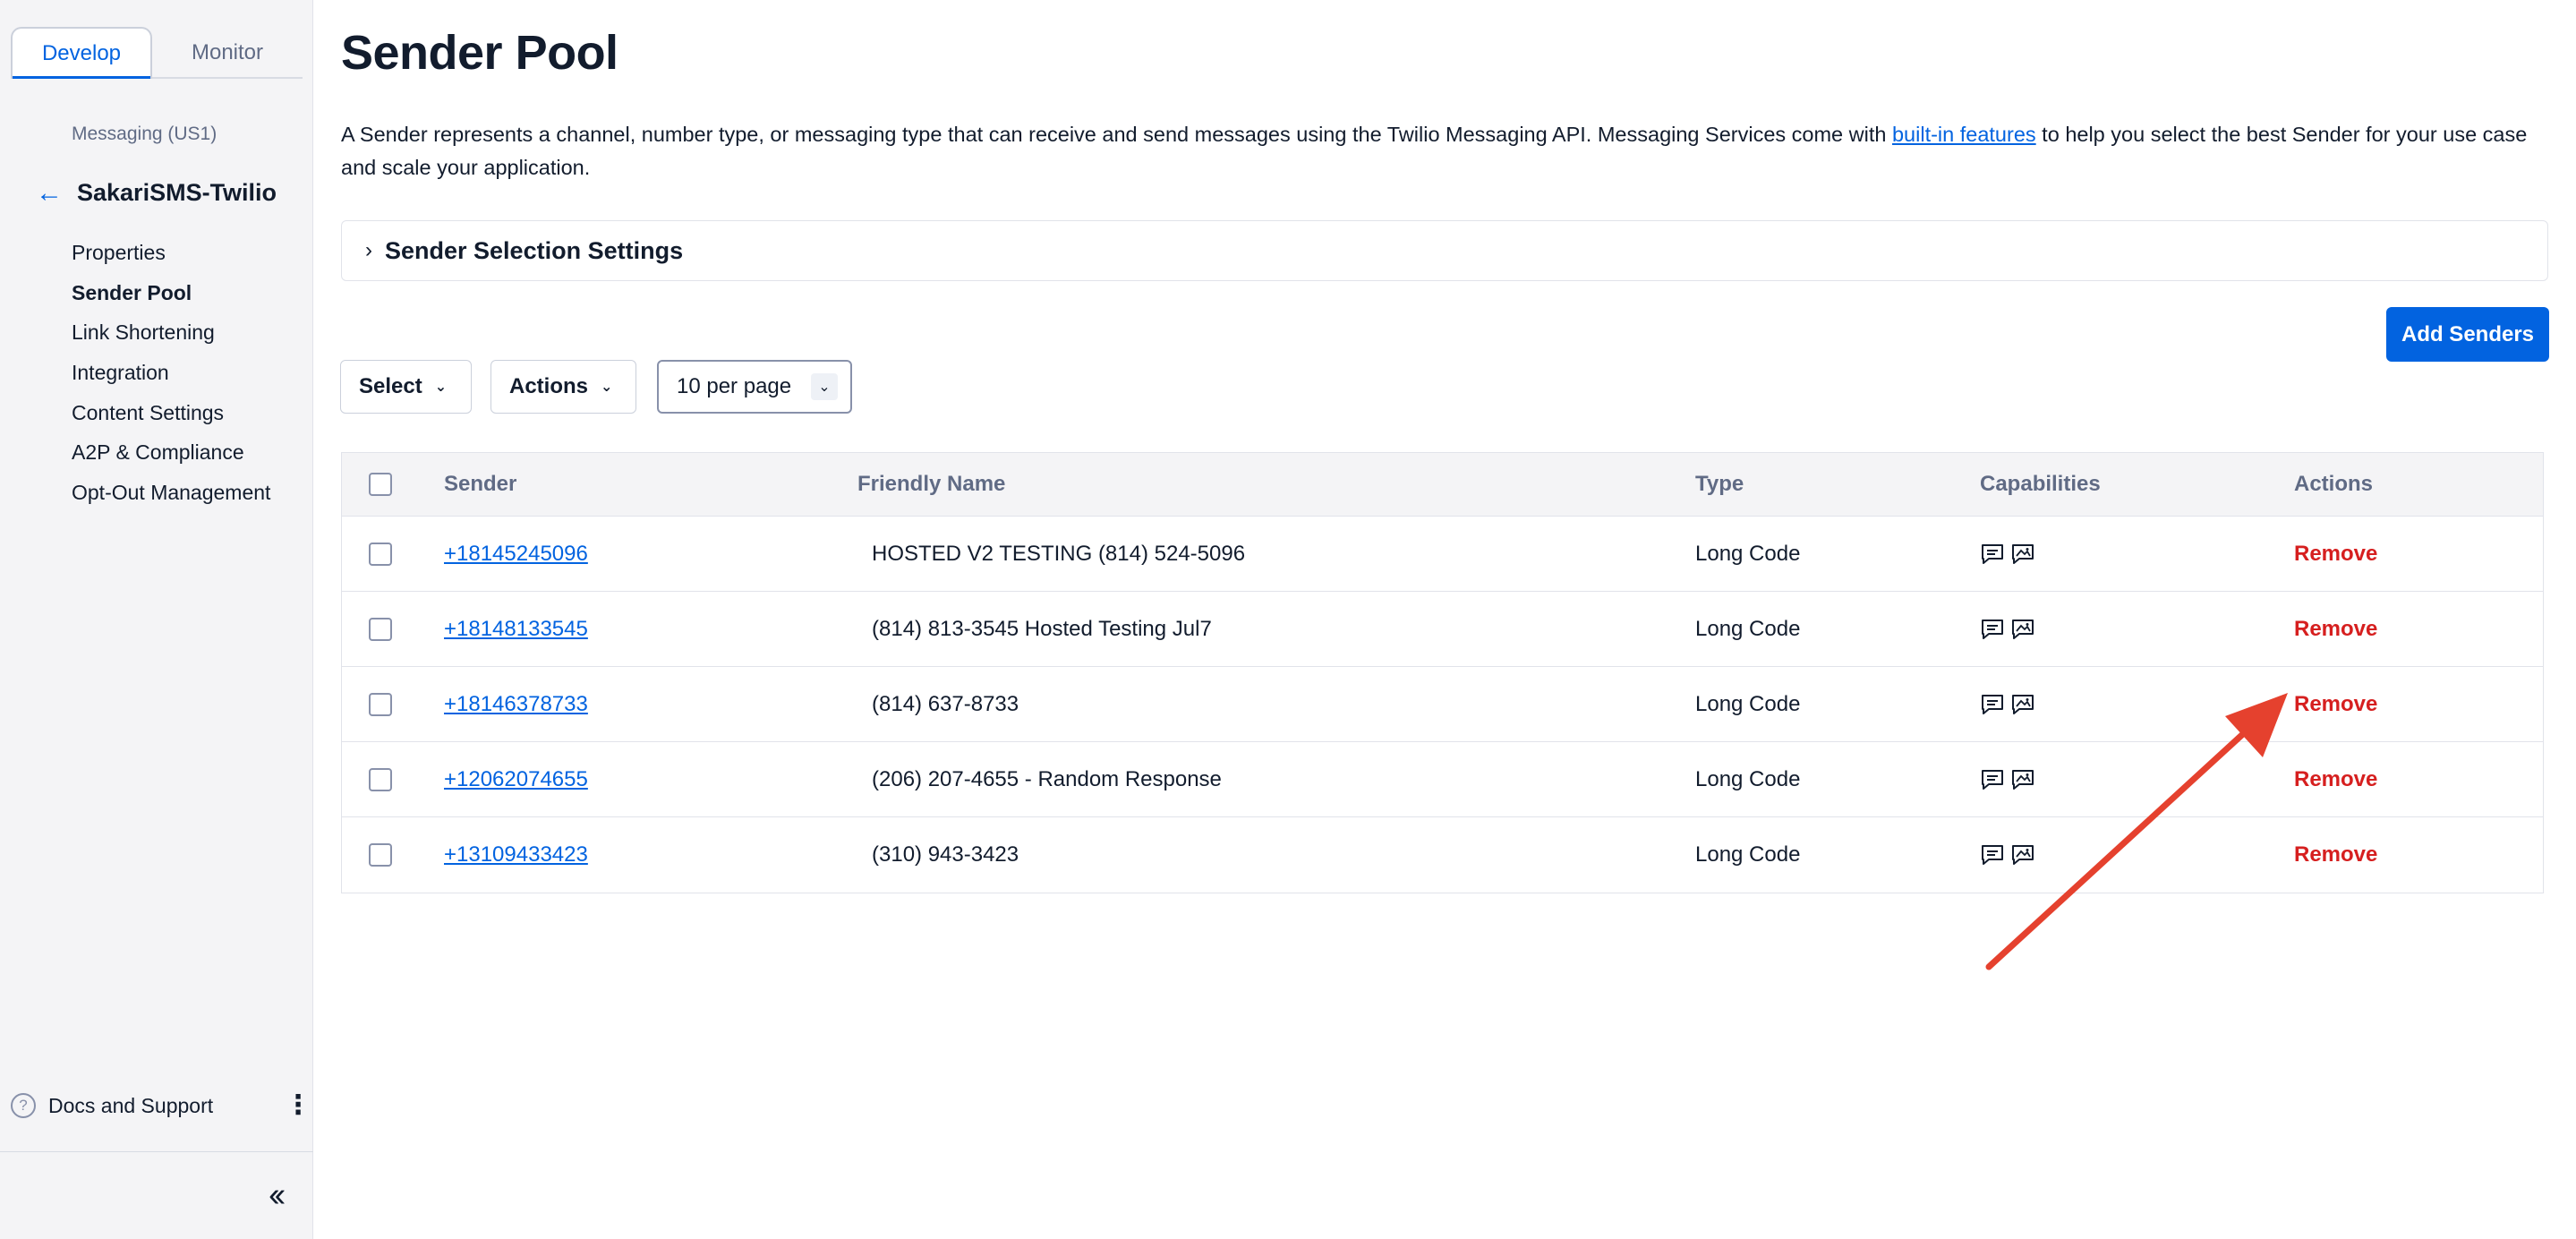  What do you see at coordinates (177, 192) in the screenshot?
I see `service-name: SakariSMS-Twilio` at bounding box center [177, 192].